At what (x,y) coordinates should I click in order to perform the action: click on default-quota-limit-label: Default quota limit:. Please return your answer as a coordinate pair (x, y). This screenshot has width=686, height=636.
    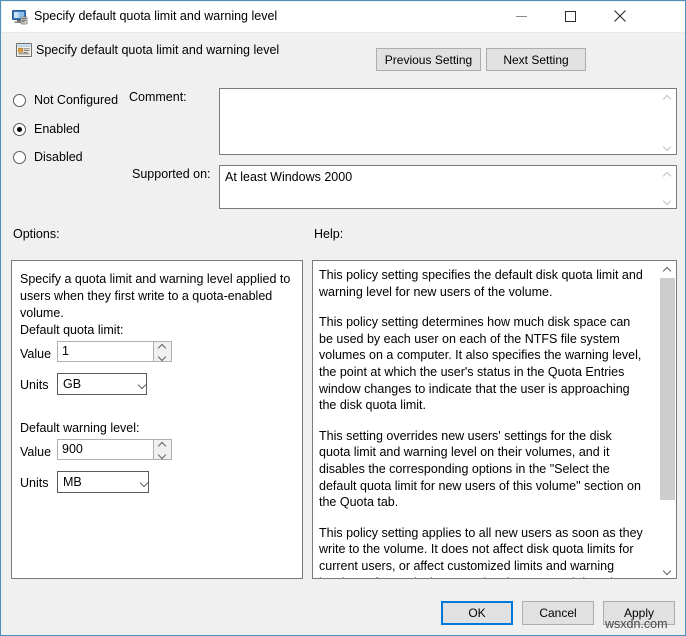
    Looking at the image, I should click on (72, 330).